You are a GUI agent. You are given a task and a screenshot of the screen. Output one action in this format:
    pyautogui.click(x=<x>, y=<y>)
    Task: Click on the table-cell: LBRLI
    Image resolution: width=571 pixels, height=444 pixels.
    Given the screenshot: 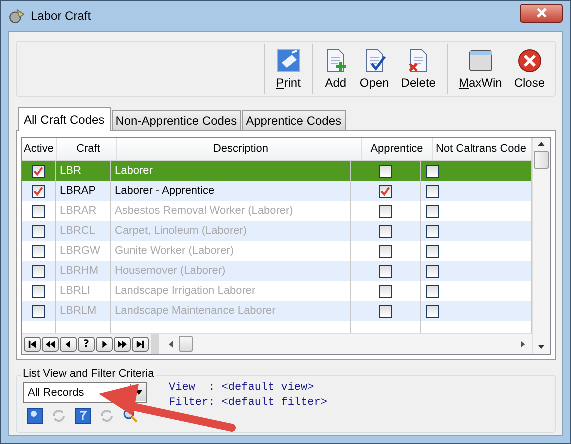 What is the action you would take?
    pyautogui.click(x=75, y=291)
    